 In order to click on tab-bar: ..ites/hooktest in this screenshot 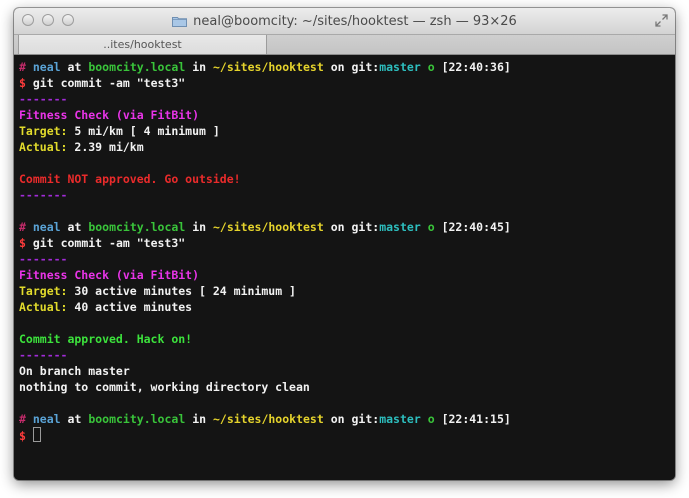, I will do `click(344, 45)`.